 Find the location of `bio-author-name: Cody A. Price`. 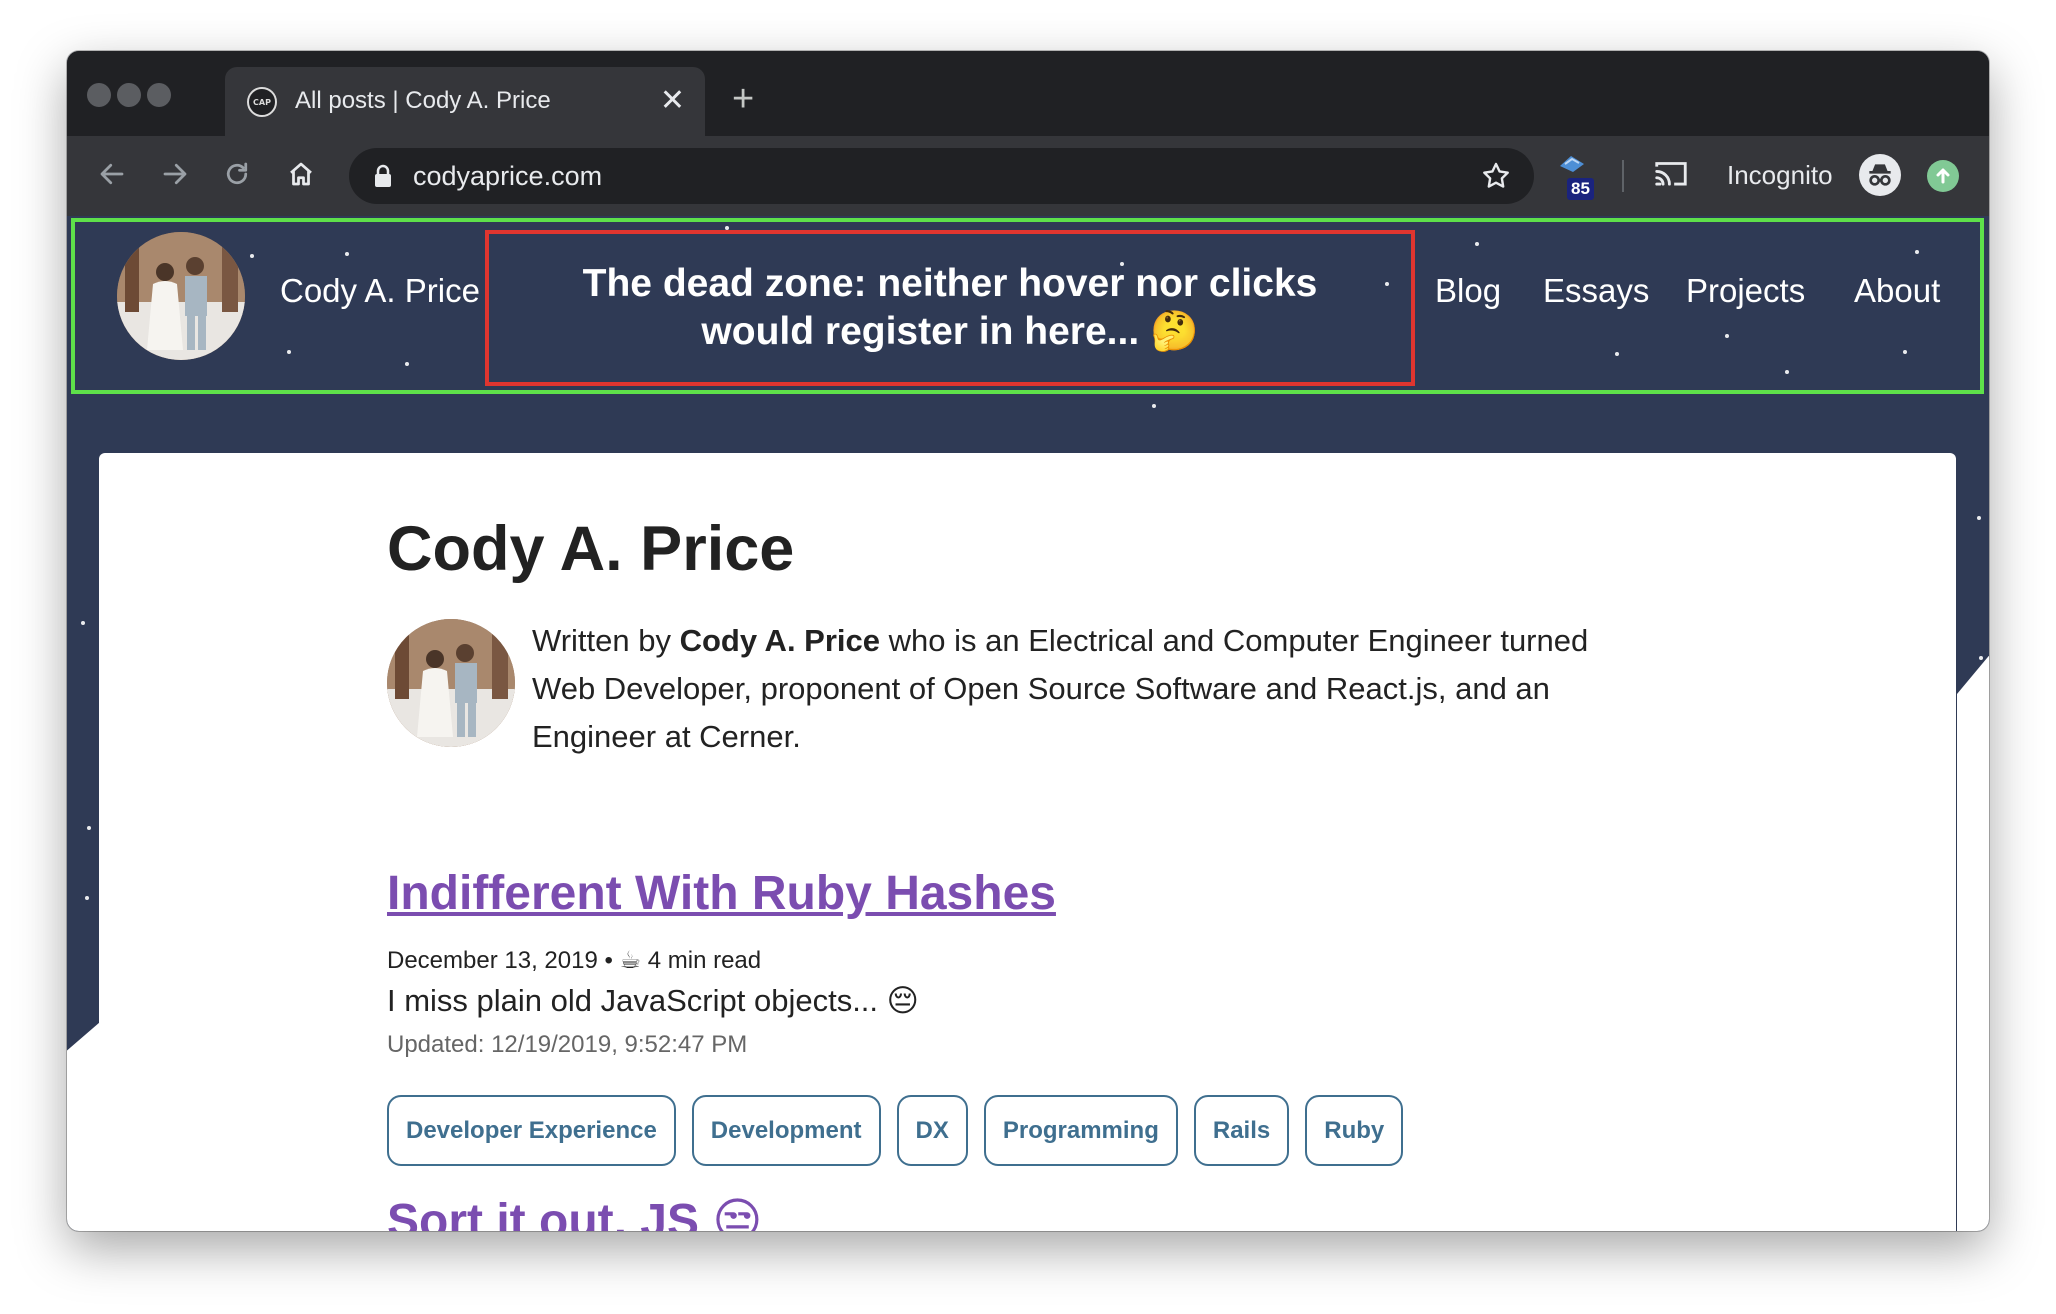

bio-author-name: Cody A. Price is located at coordinates (780, 640).